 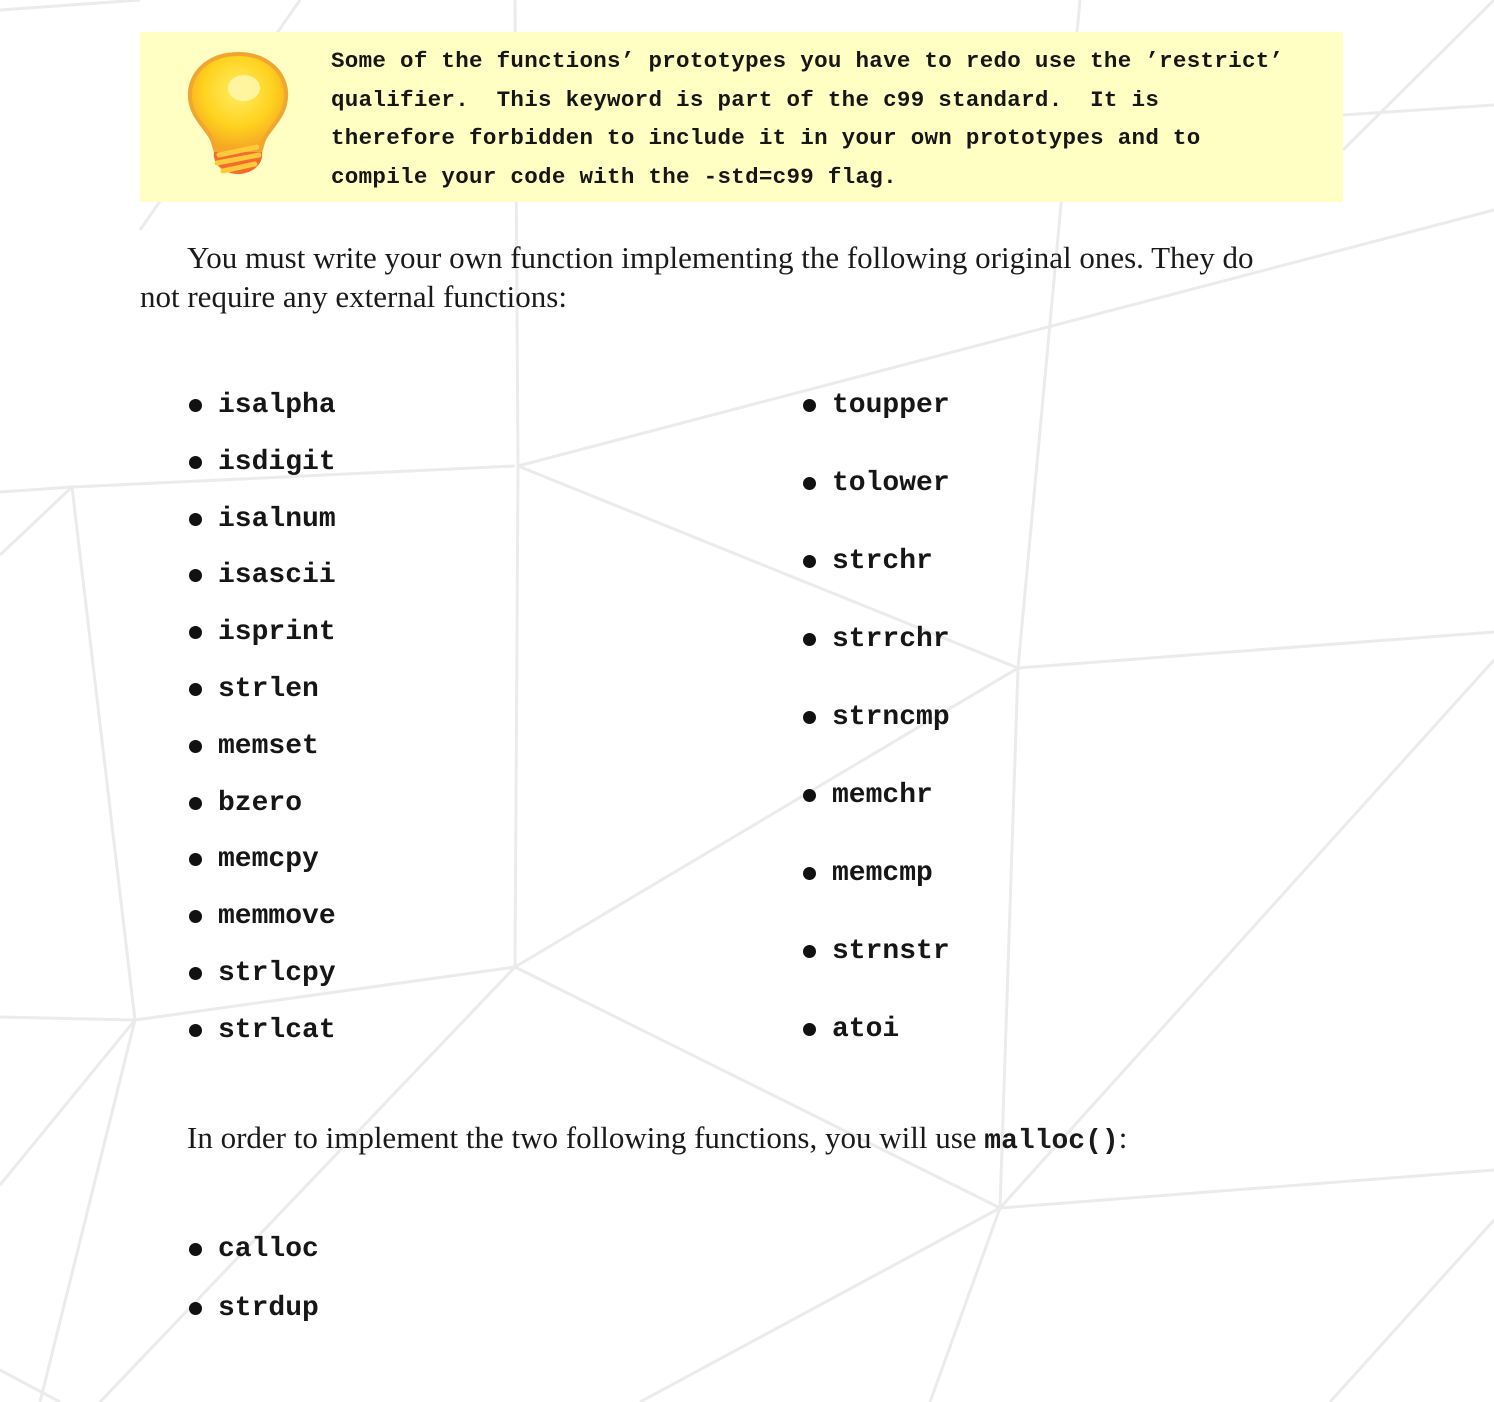 I want to click on function-name: strlen, so click(x=268, y=689).